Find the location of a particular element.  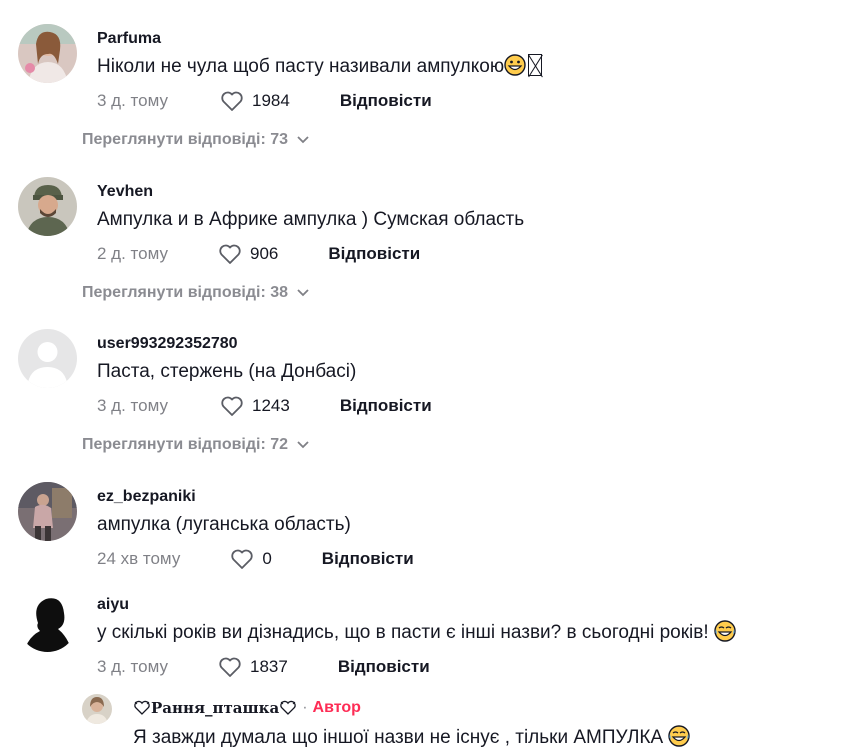

like-button: 1837 is located at coordinates (253, 667).